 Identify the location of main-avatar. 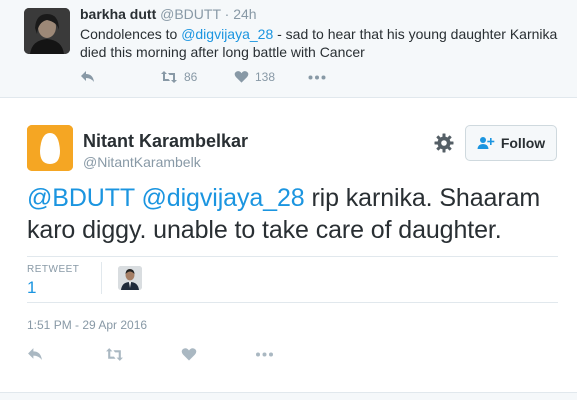
(50, 148).